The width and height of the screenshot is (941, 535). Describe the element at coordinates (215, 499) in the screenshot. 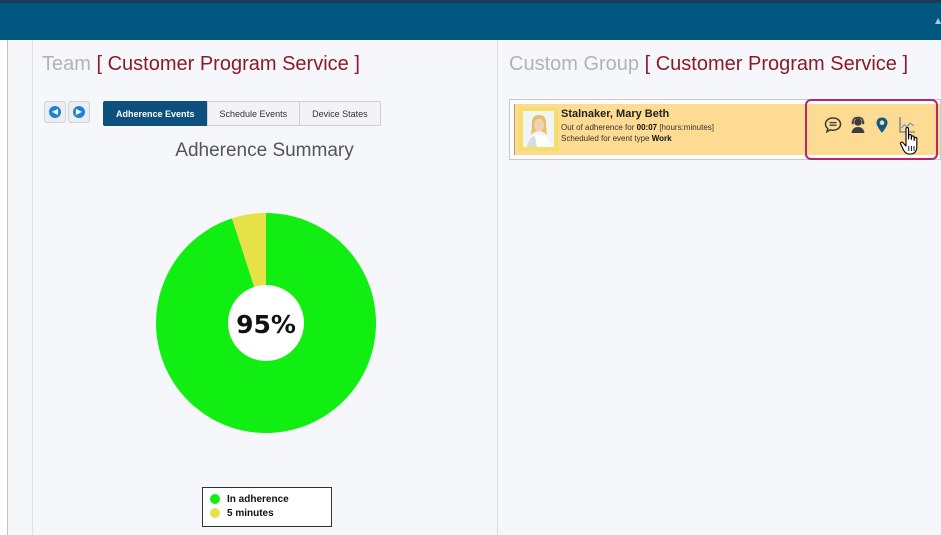

I see `legend-swatch-in-adherence` at that location.